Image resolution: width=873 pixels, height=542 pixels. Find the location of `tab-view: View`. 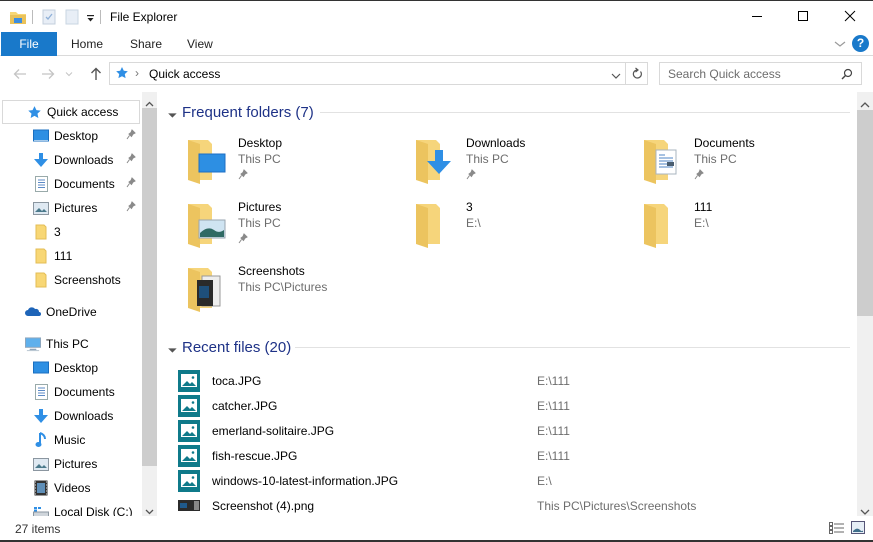

tab-view: View is located at coordinates (200, 44).